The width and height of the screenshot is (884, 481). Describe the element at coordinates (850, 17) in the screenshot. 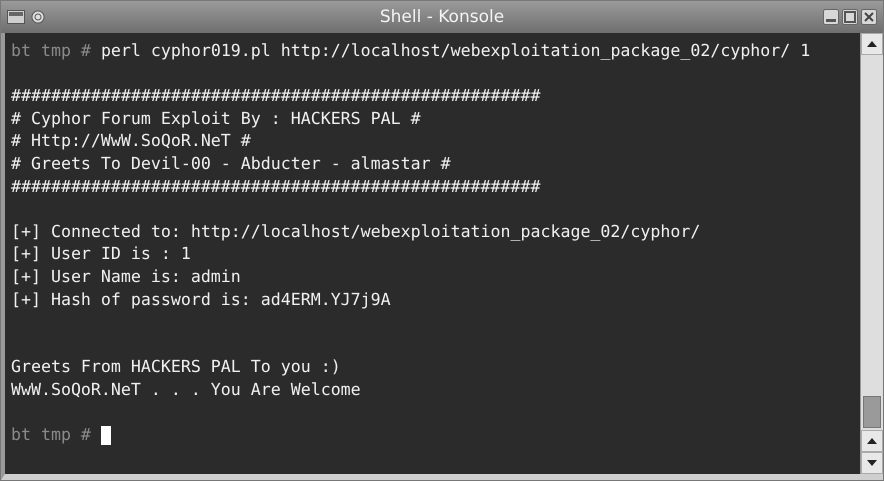

I see `maximize-icon` at that location.